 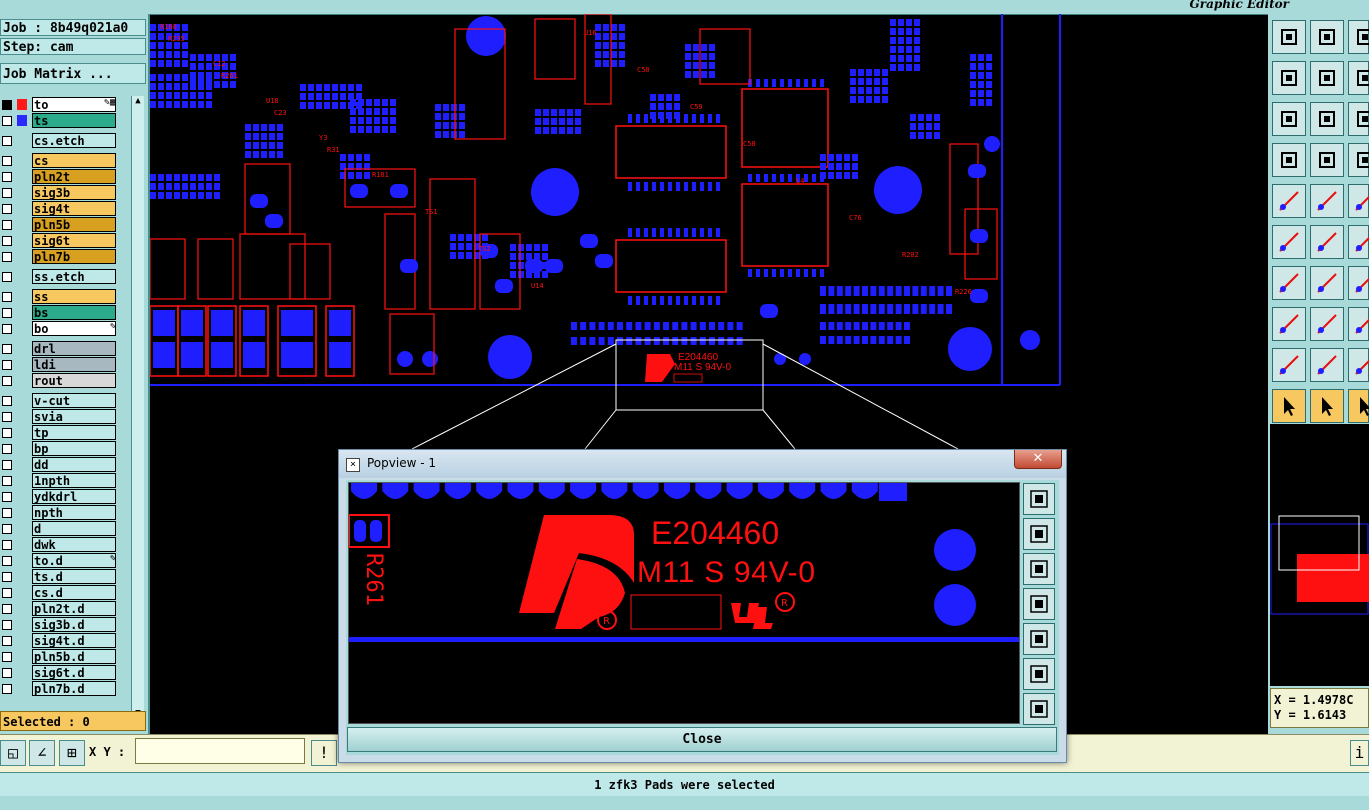 I want to click on layer-row: pln5b.d, so click(x=59, y=657).